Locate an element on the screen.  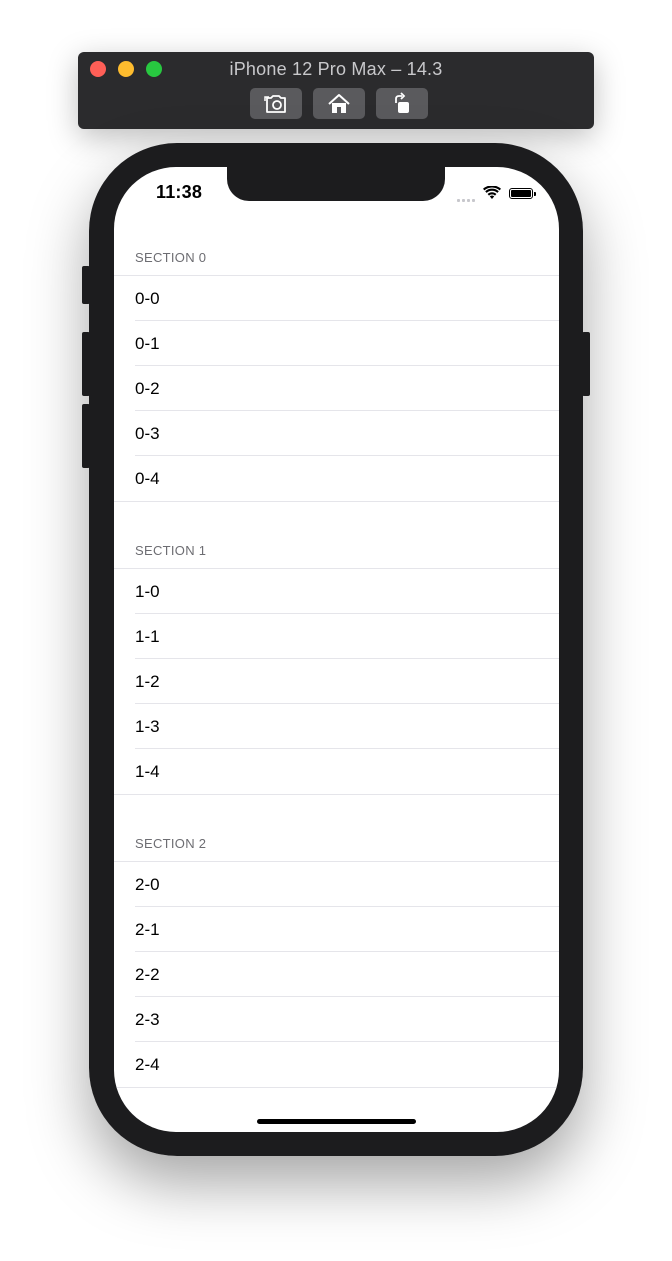
section-header: SECTION 1 is located at coordinates (336, 556).